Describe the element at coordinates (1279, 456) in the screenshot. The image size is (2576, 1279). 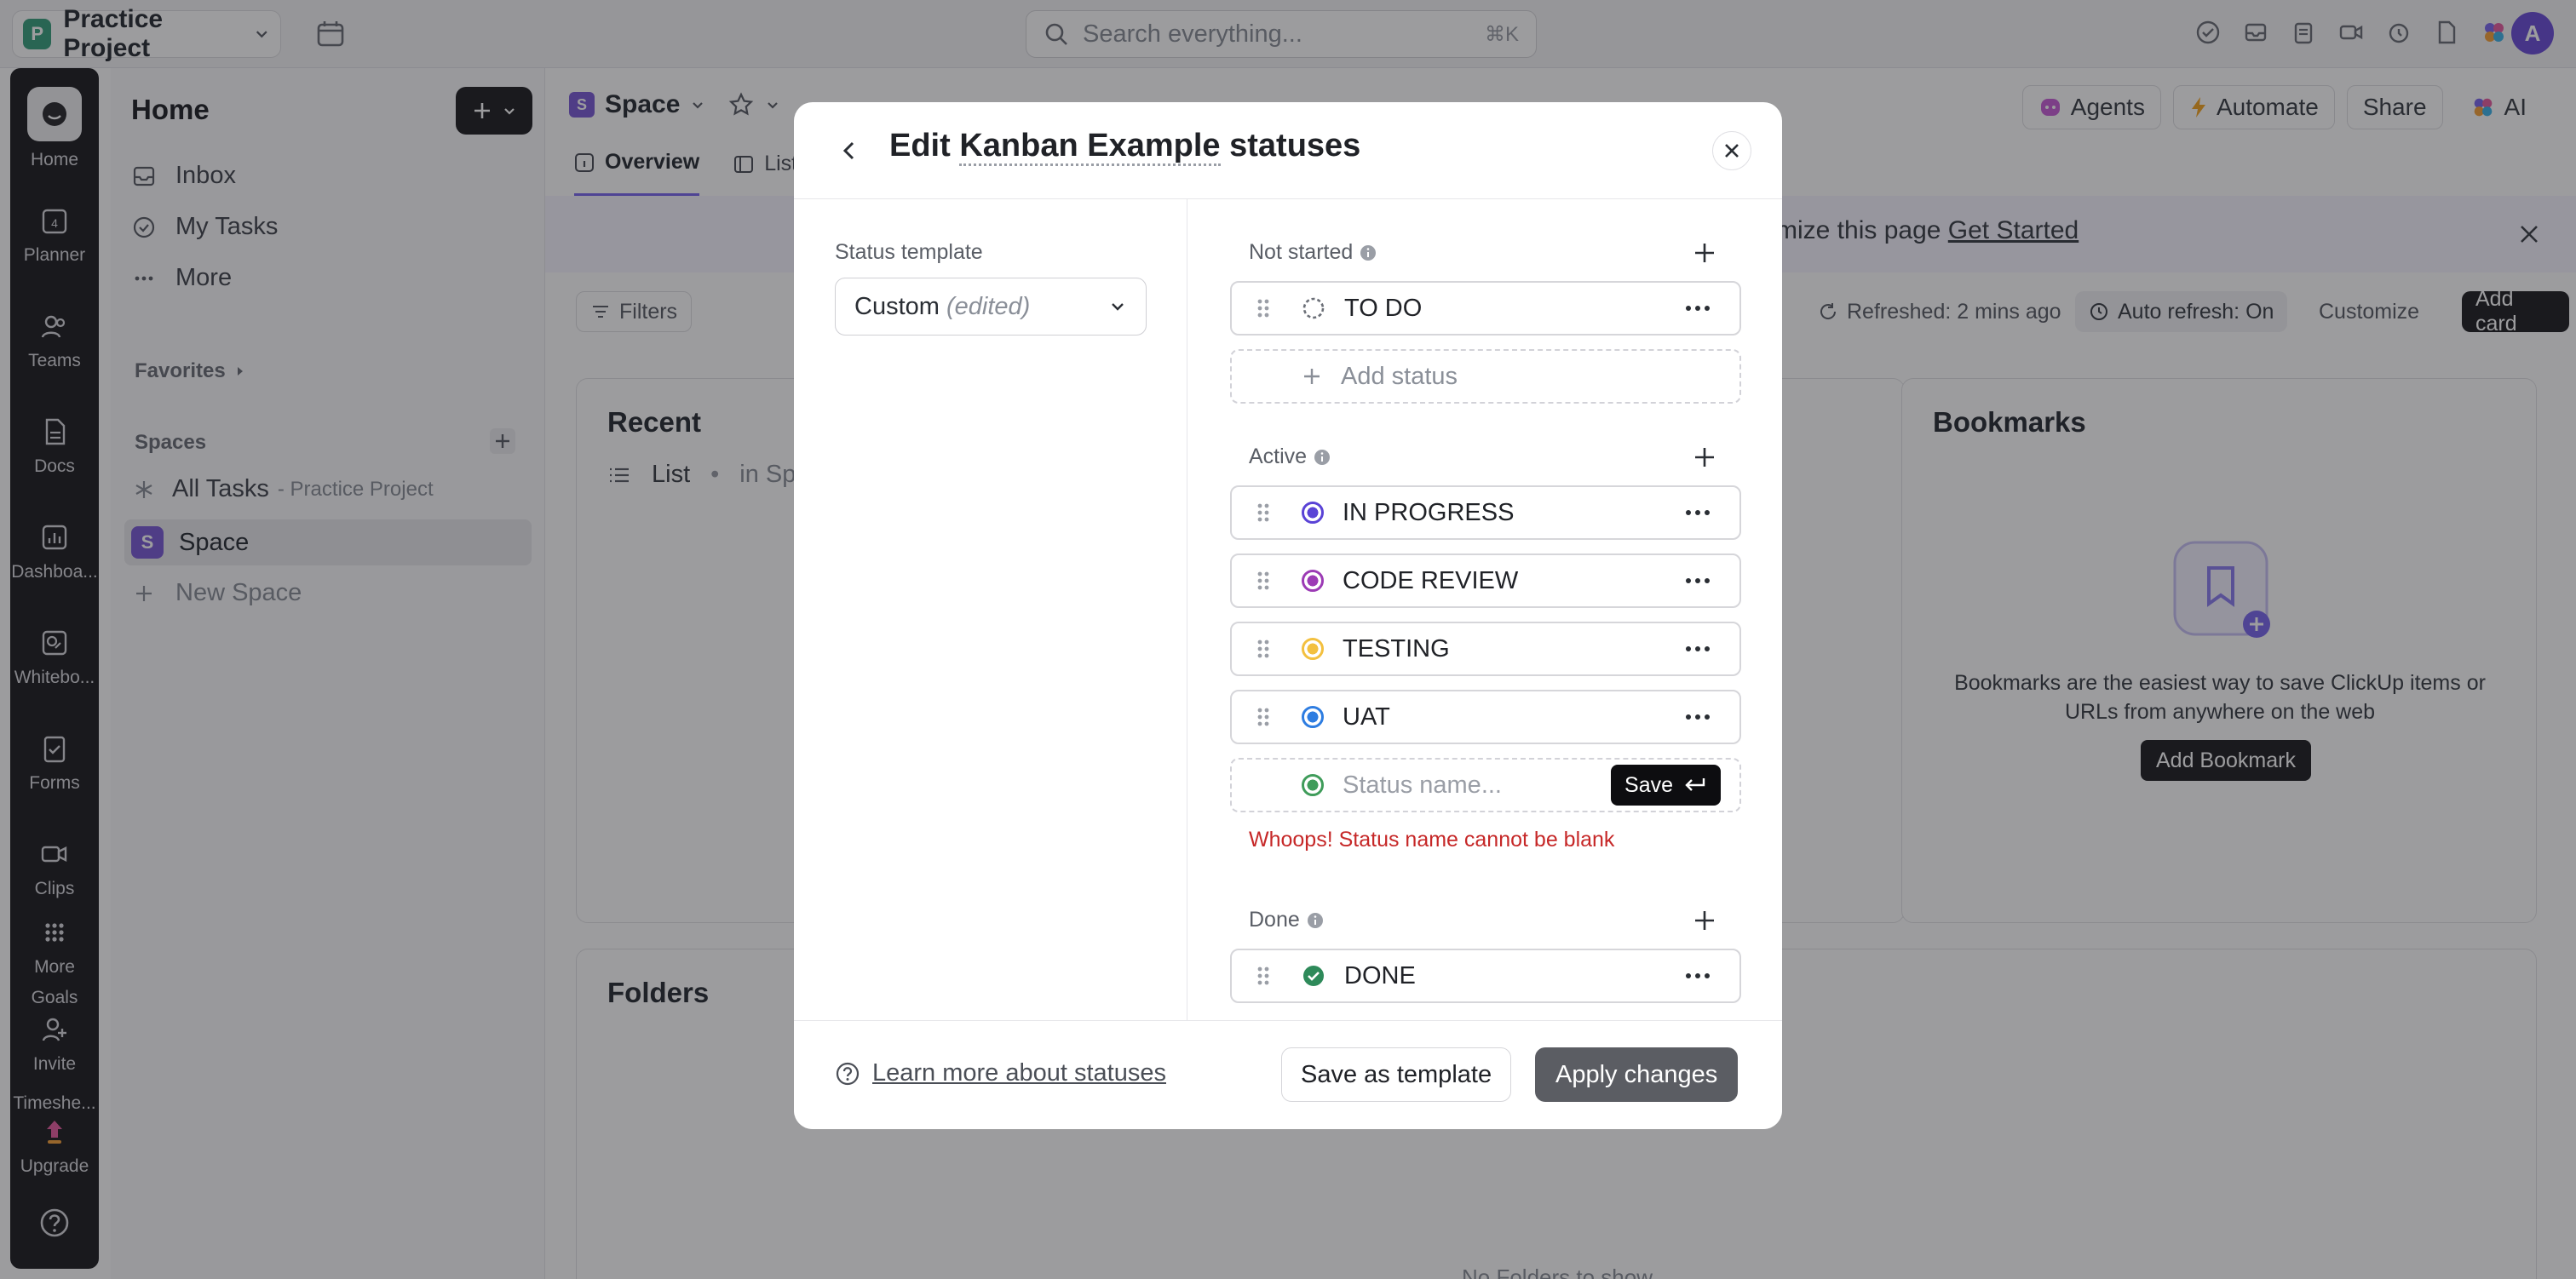
I see `group-label: Active` at that location.